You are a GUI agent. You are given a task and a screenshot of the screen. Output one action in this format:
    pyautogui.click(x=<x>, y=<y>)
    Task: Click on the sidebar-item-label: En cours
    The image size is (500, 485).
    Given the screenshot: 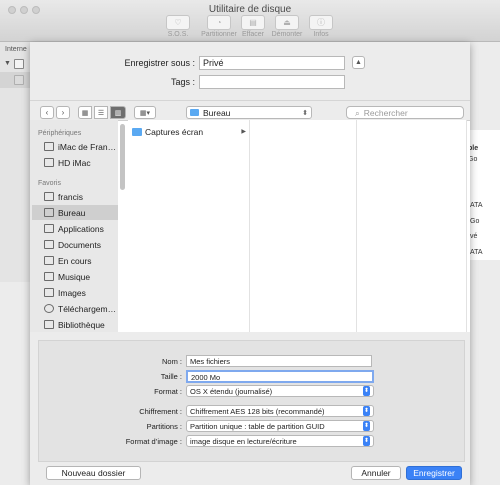 What is the action you would take?
    pyautogui.click(x=75, y=260)
    